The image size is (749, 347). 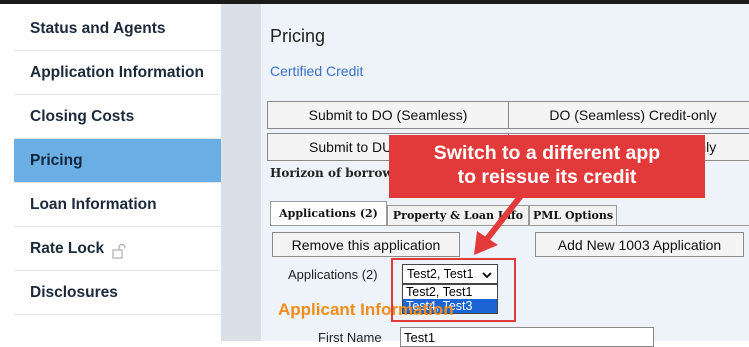 I want to click on submit-do-seamless-button: Submit to DO (Seamless), so click(x=388, y=115).